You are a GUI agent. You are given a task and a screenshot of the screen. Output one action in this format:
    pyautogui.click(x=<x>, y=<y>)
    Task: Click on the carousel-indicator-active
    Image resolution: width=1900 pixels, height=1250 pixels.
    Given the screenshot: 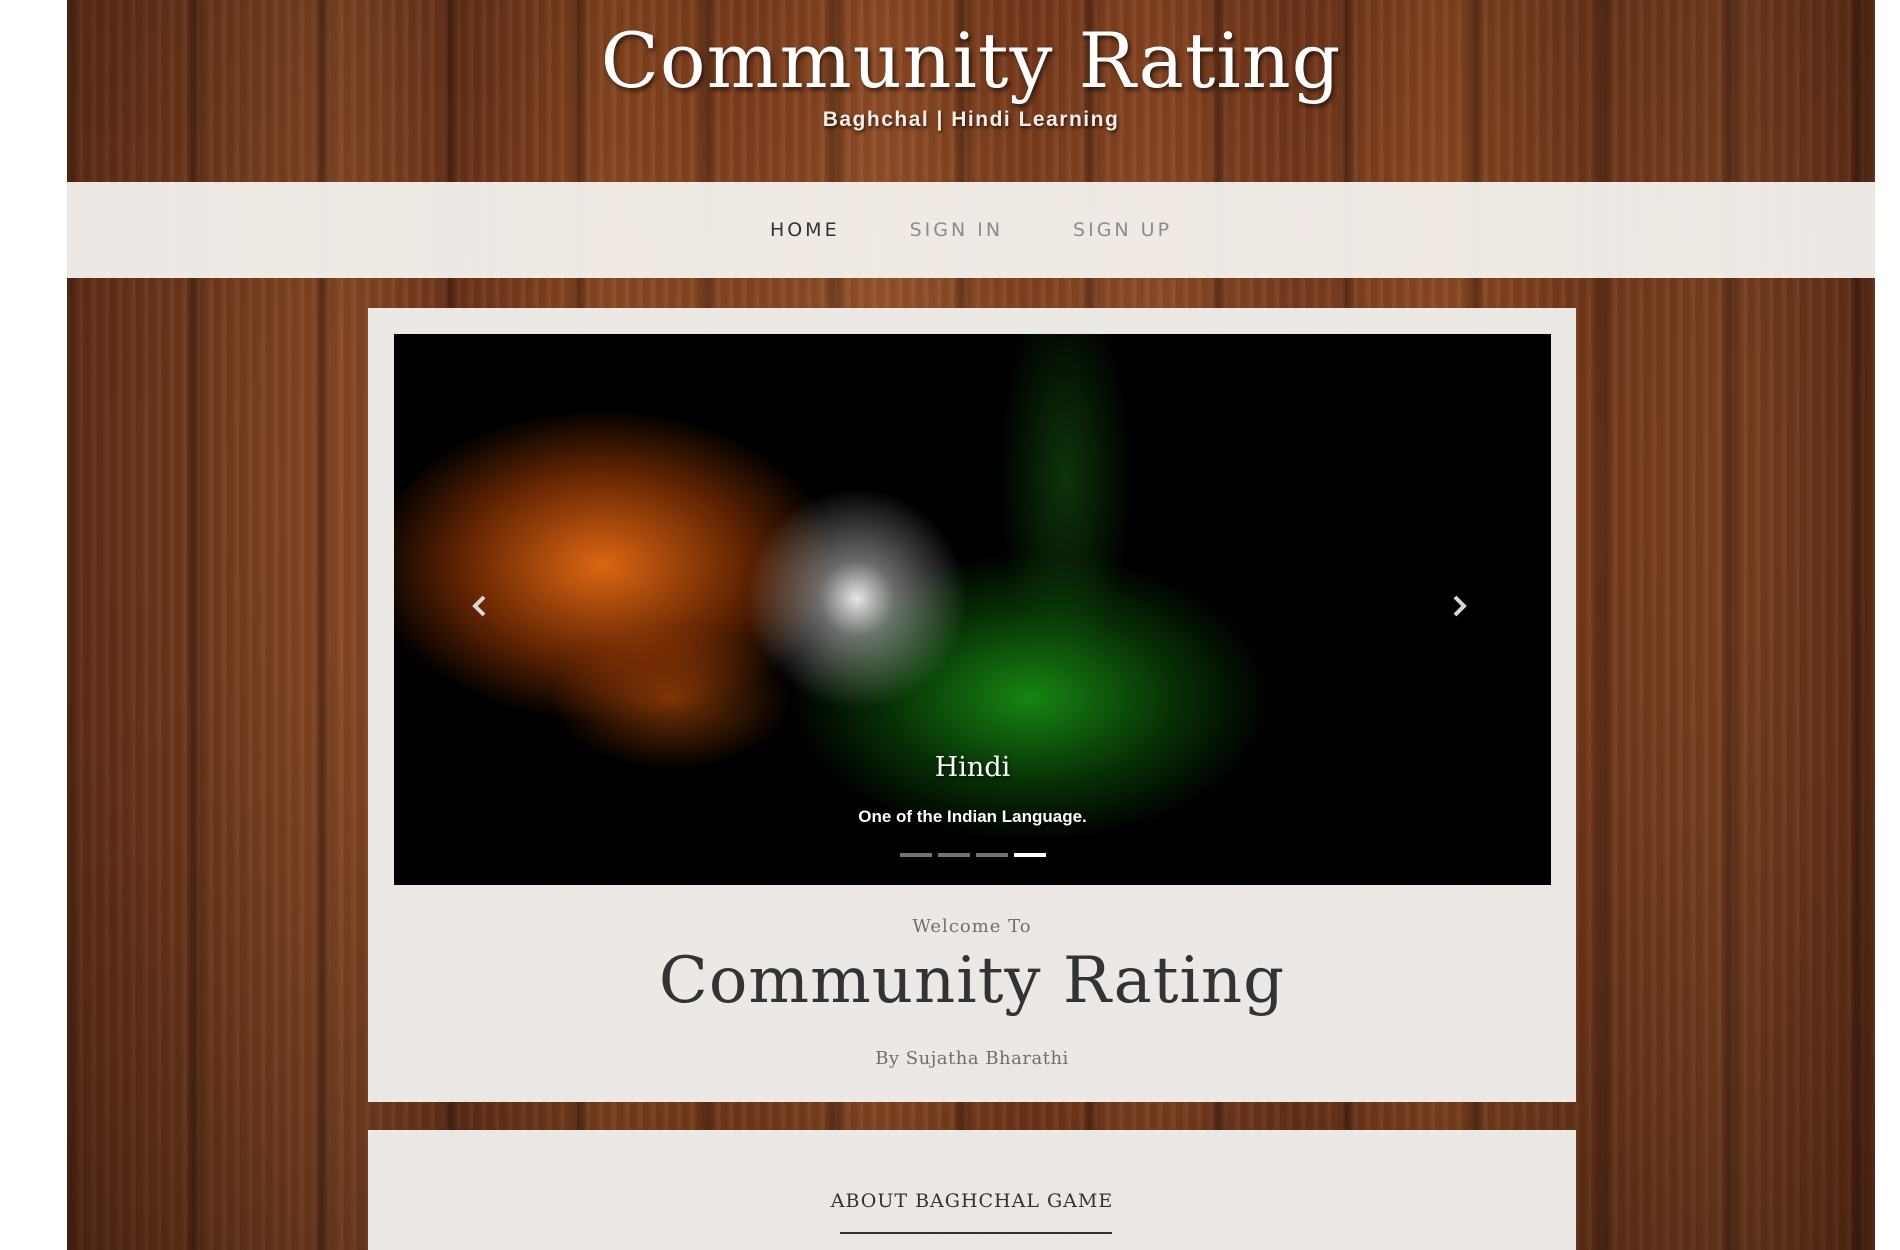 What is the action you would take?
    pyautogui.click(x=1029, y=855)
    